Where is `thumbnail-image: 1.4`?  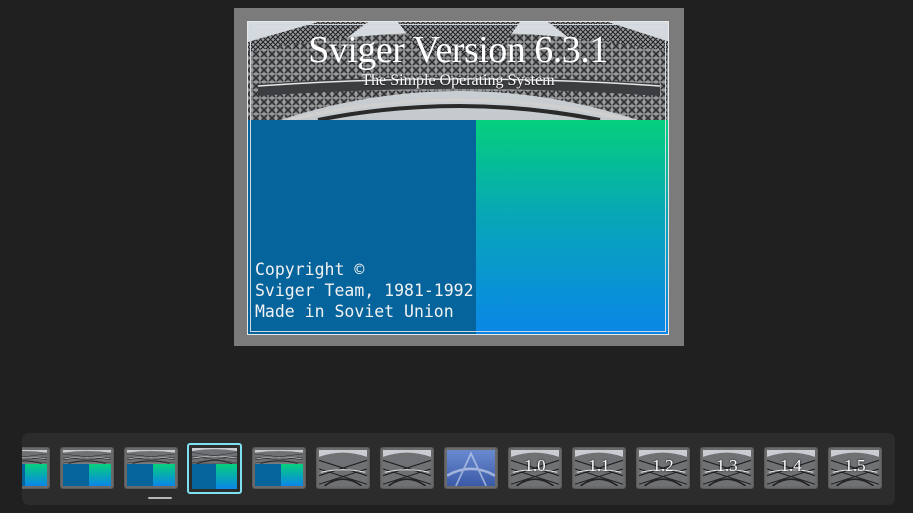 thumbnail-image: 1.4 is located at coordinates (791, 468).